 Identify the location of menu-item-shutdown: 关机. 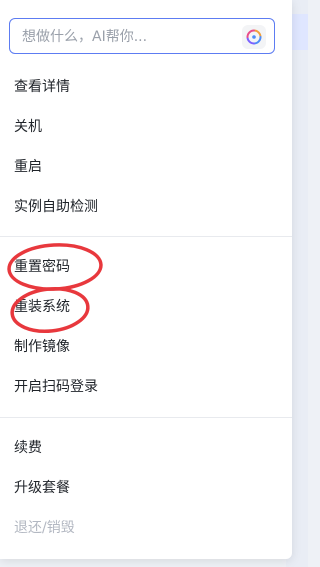
(146, 127).